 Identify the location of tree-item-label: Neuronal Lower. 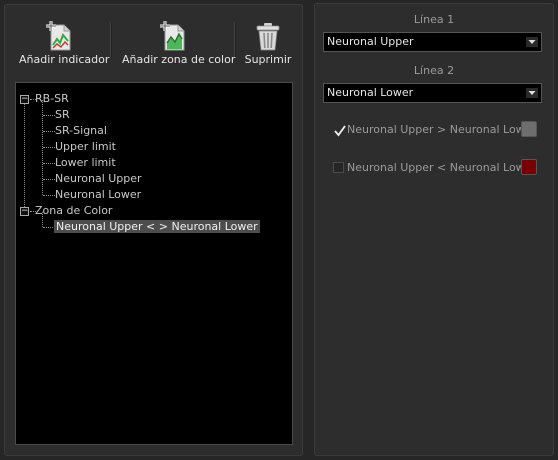
(98, 194).